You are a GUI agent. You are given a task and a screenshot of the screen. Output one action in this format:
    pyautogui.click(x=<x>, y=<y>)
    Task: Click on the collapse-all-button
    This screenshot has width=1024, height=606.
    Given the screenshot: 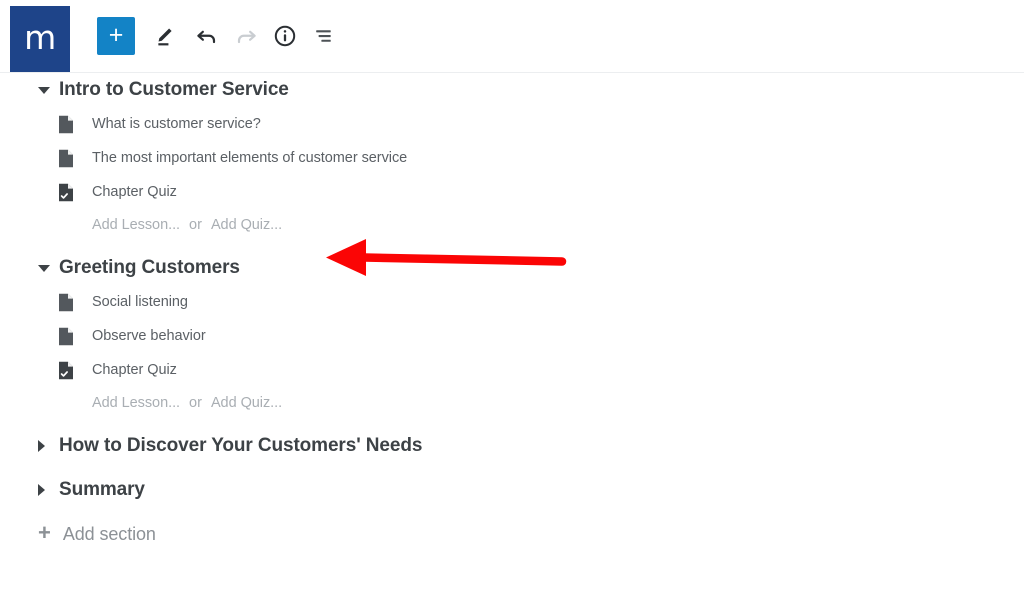 What is the action you would take?
    pyautogui.click(x=325, y=36)
    